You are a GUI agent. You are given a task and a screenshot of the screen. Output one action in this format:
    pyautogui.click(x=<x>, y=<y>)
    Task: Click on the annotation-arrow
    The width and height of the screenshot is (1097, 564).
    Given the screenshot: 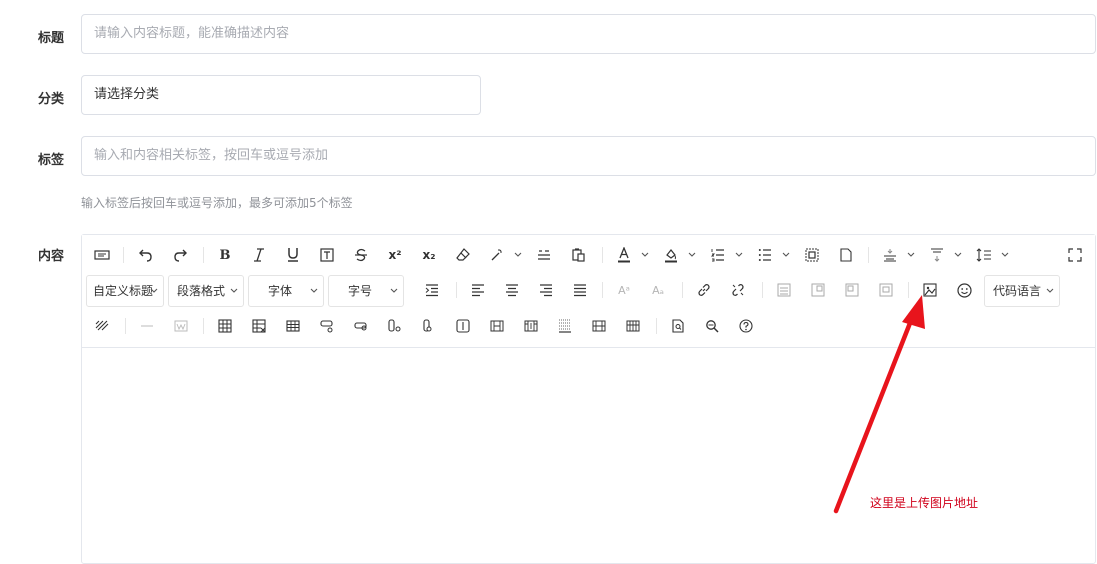 What is the action you would take?
    pyautogui.click(x=879, y=404)
    